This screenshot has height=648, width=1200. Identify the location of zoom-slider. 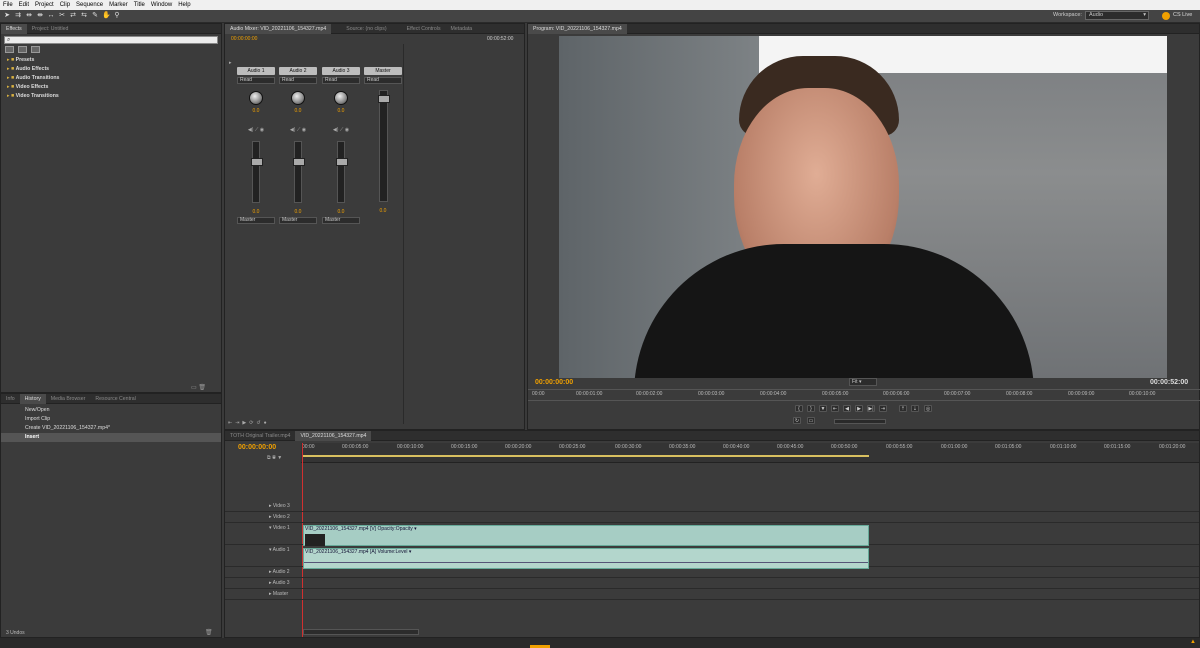
(361, 632).